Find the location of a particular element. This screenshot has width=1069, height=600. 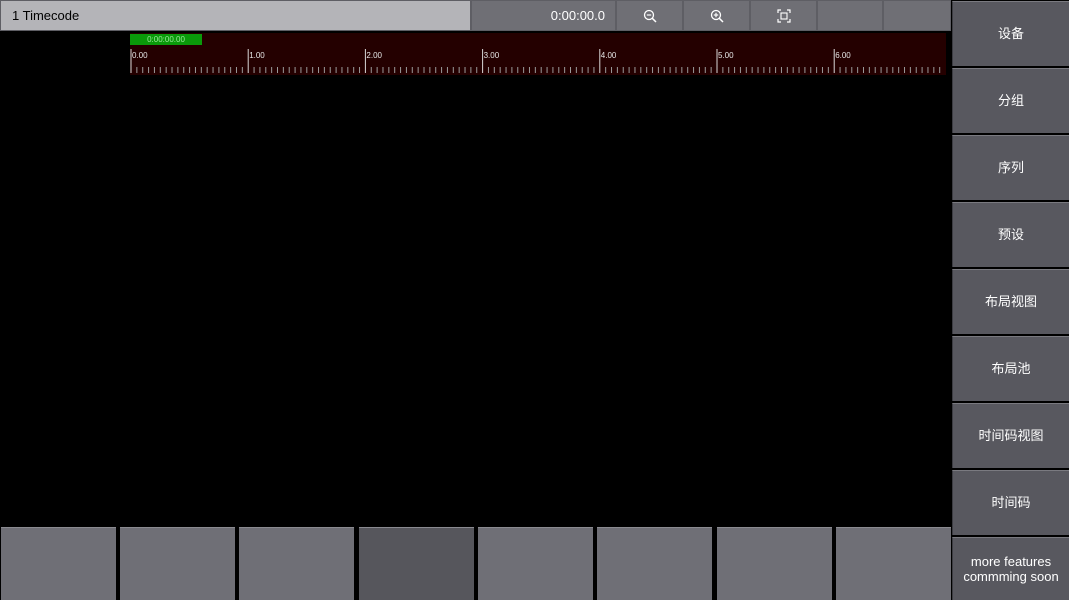

zoom-in-button is located at coordinates (716, 15).